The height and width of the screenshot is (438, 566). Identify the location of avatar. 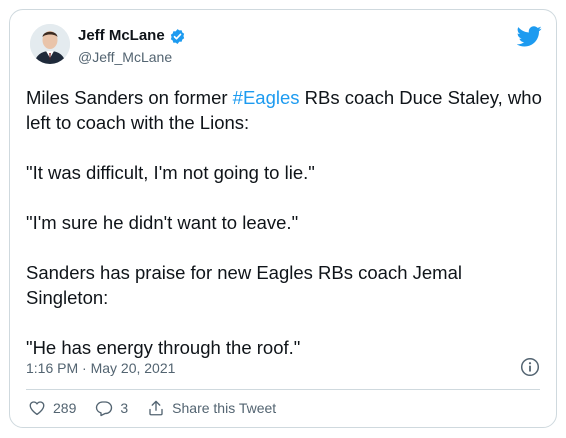
(50, 44).